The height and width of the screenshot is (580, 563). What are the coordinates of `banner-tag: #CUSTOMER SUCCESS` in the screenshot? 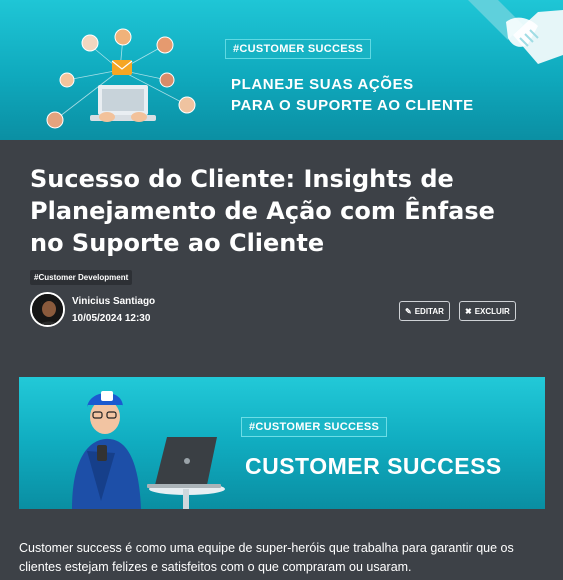 It's located at (298, 49).